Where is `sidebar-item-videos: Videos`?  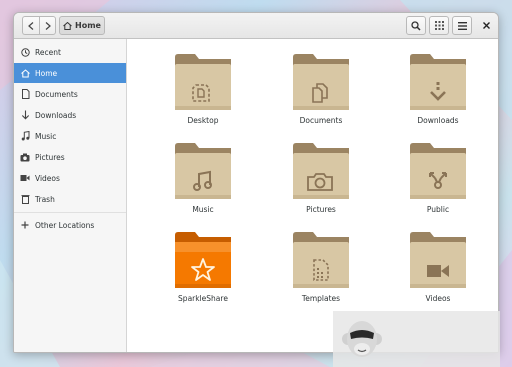
sidebar-item-videos: Videos is located at coordinates (70, 178).